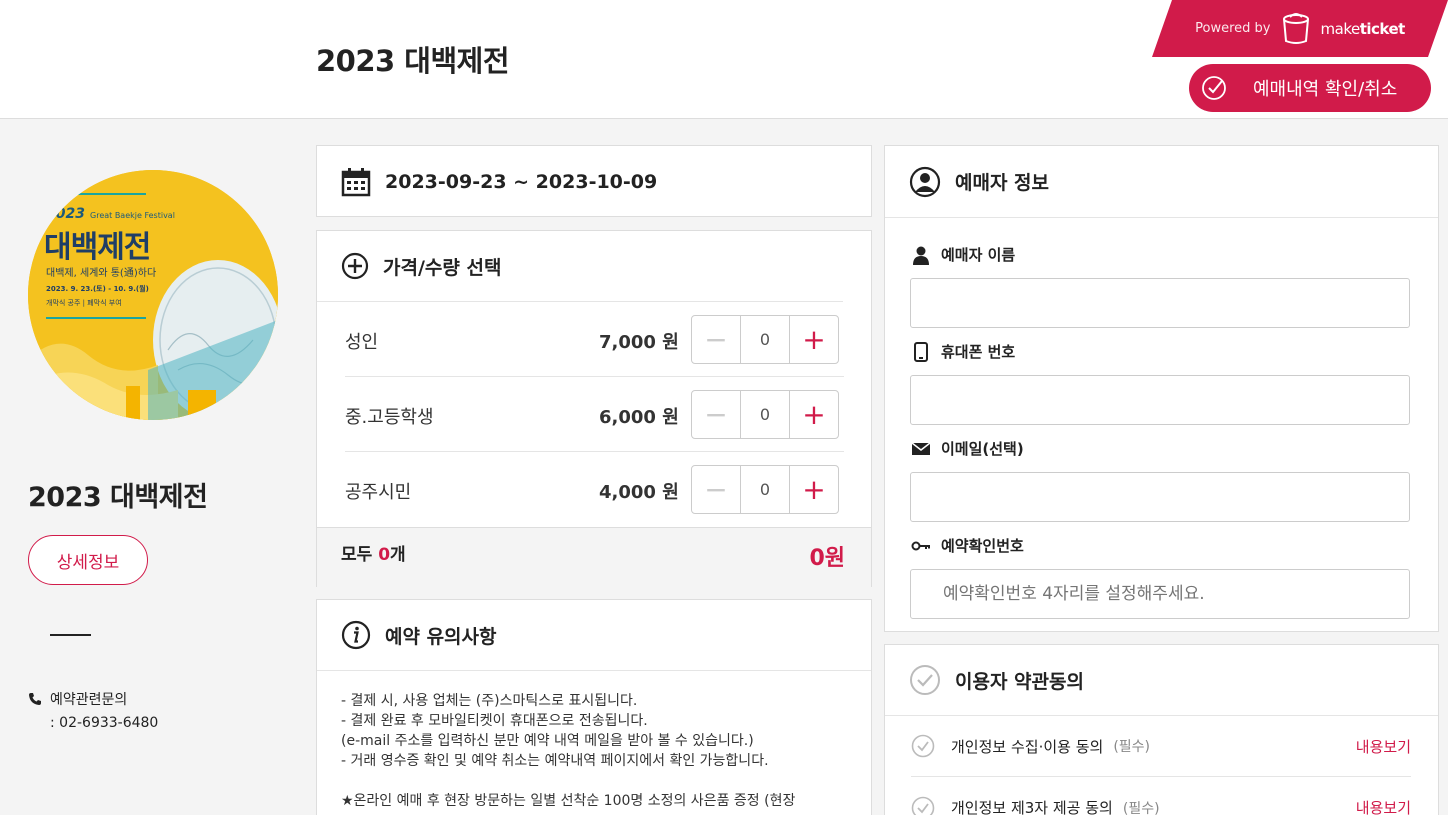 This screenshot has height=815, width=1448. I want to click on price-card-title: 가격/수량 선택, so click(442, 267).